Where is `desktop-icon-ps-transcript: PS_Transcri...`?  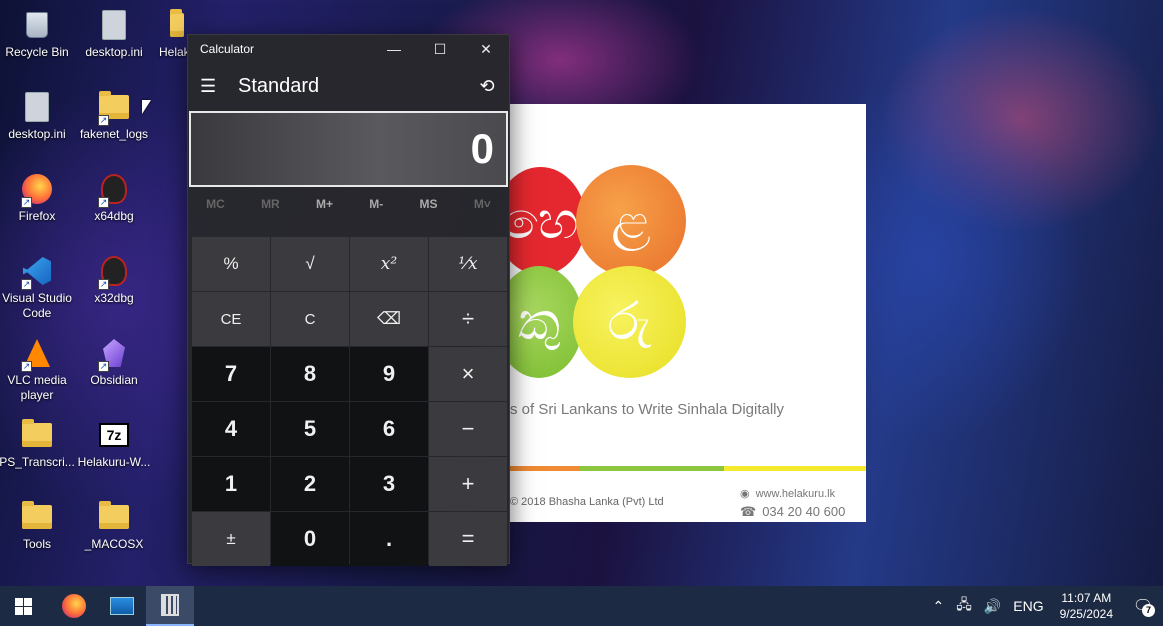 desktop-icon-ps-transcript: PS_Transcri... is located at coordinates (38, 444).